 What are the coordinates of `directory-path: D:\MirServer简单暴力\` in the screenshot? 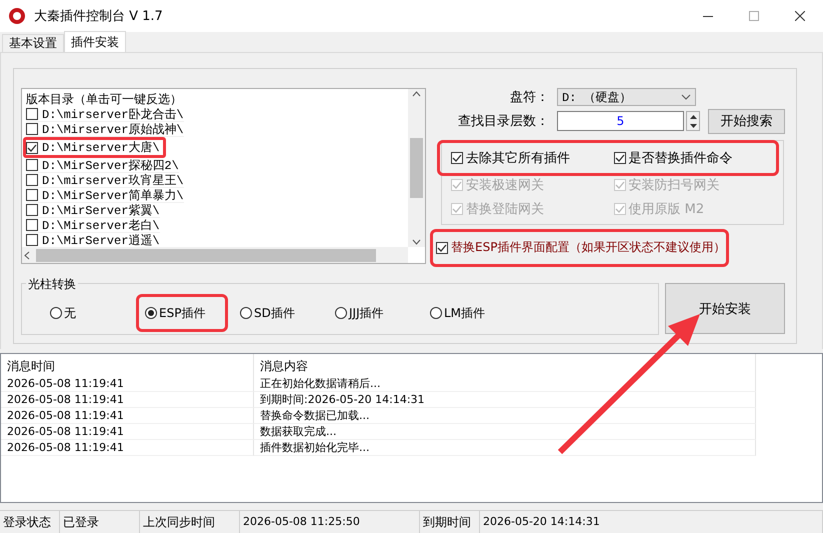 It's located at (113, 195).